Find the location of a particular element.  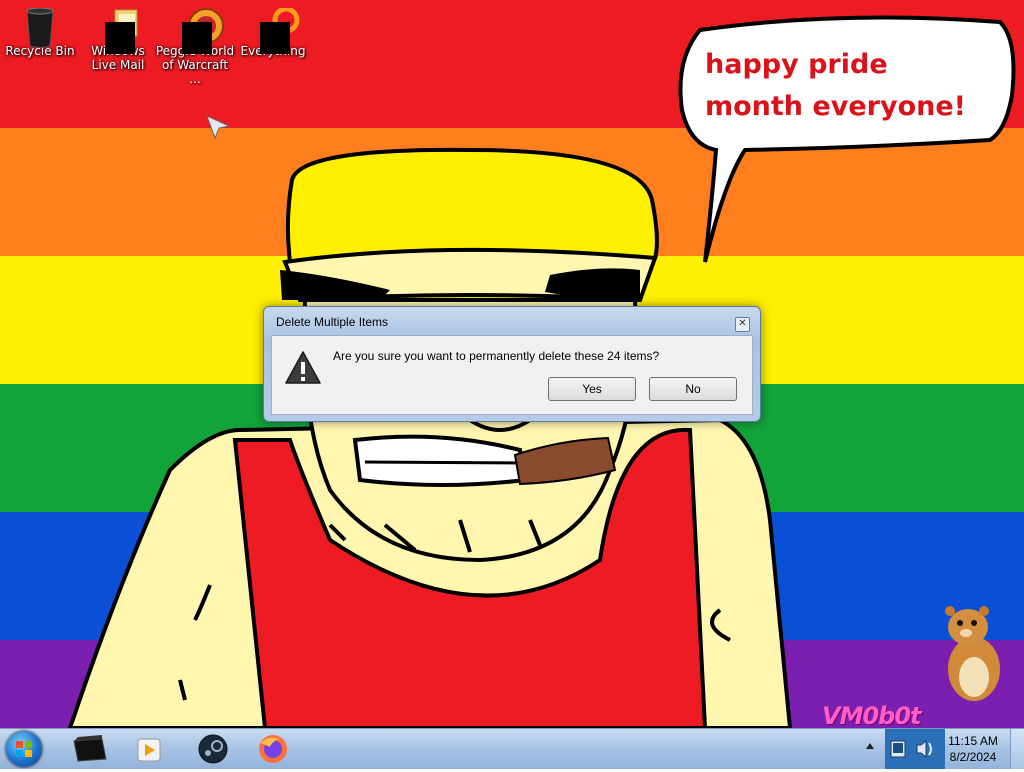

dialog-titlebar: Delete Multiple Items ✕ is located at coordinates (512, 320).